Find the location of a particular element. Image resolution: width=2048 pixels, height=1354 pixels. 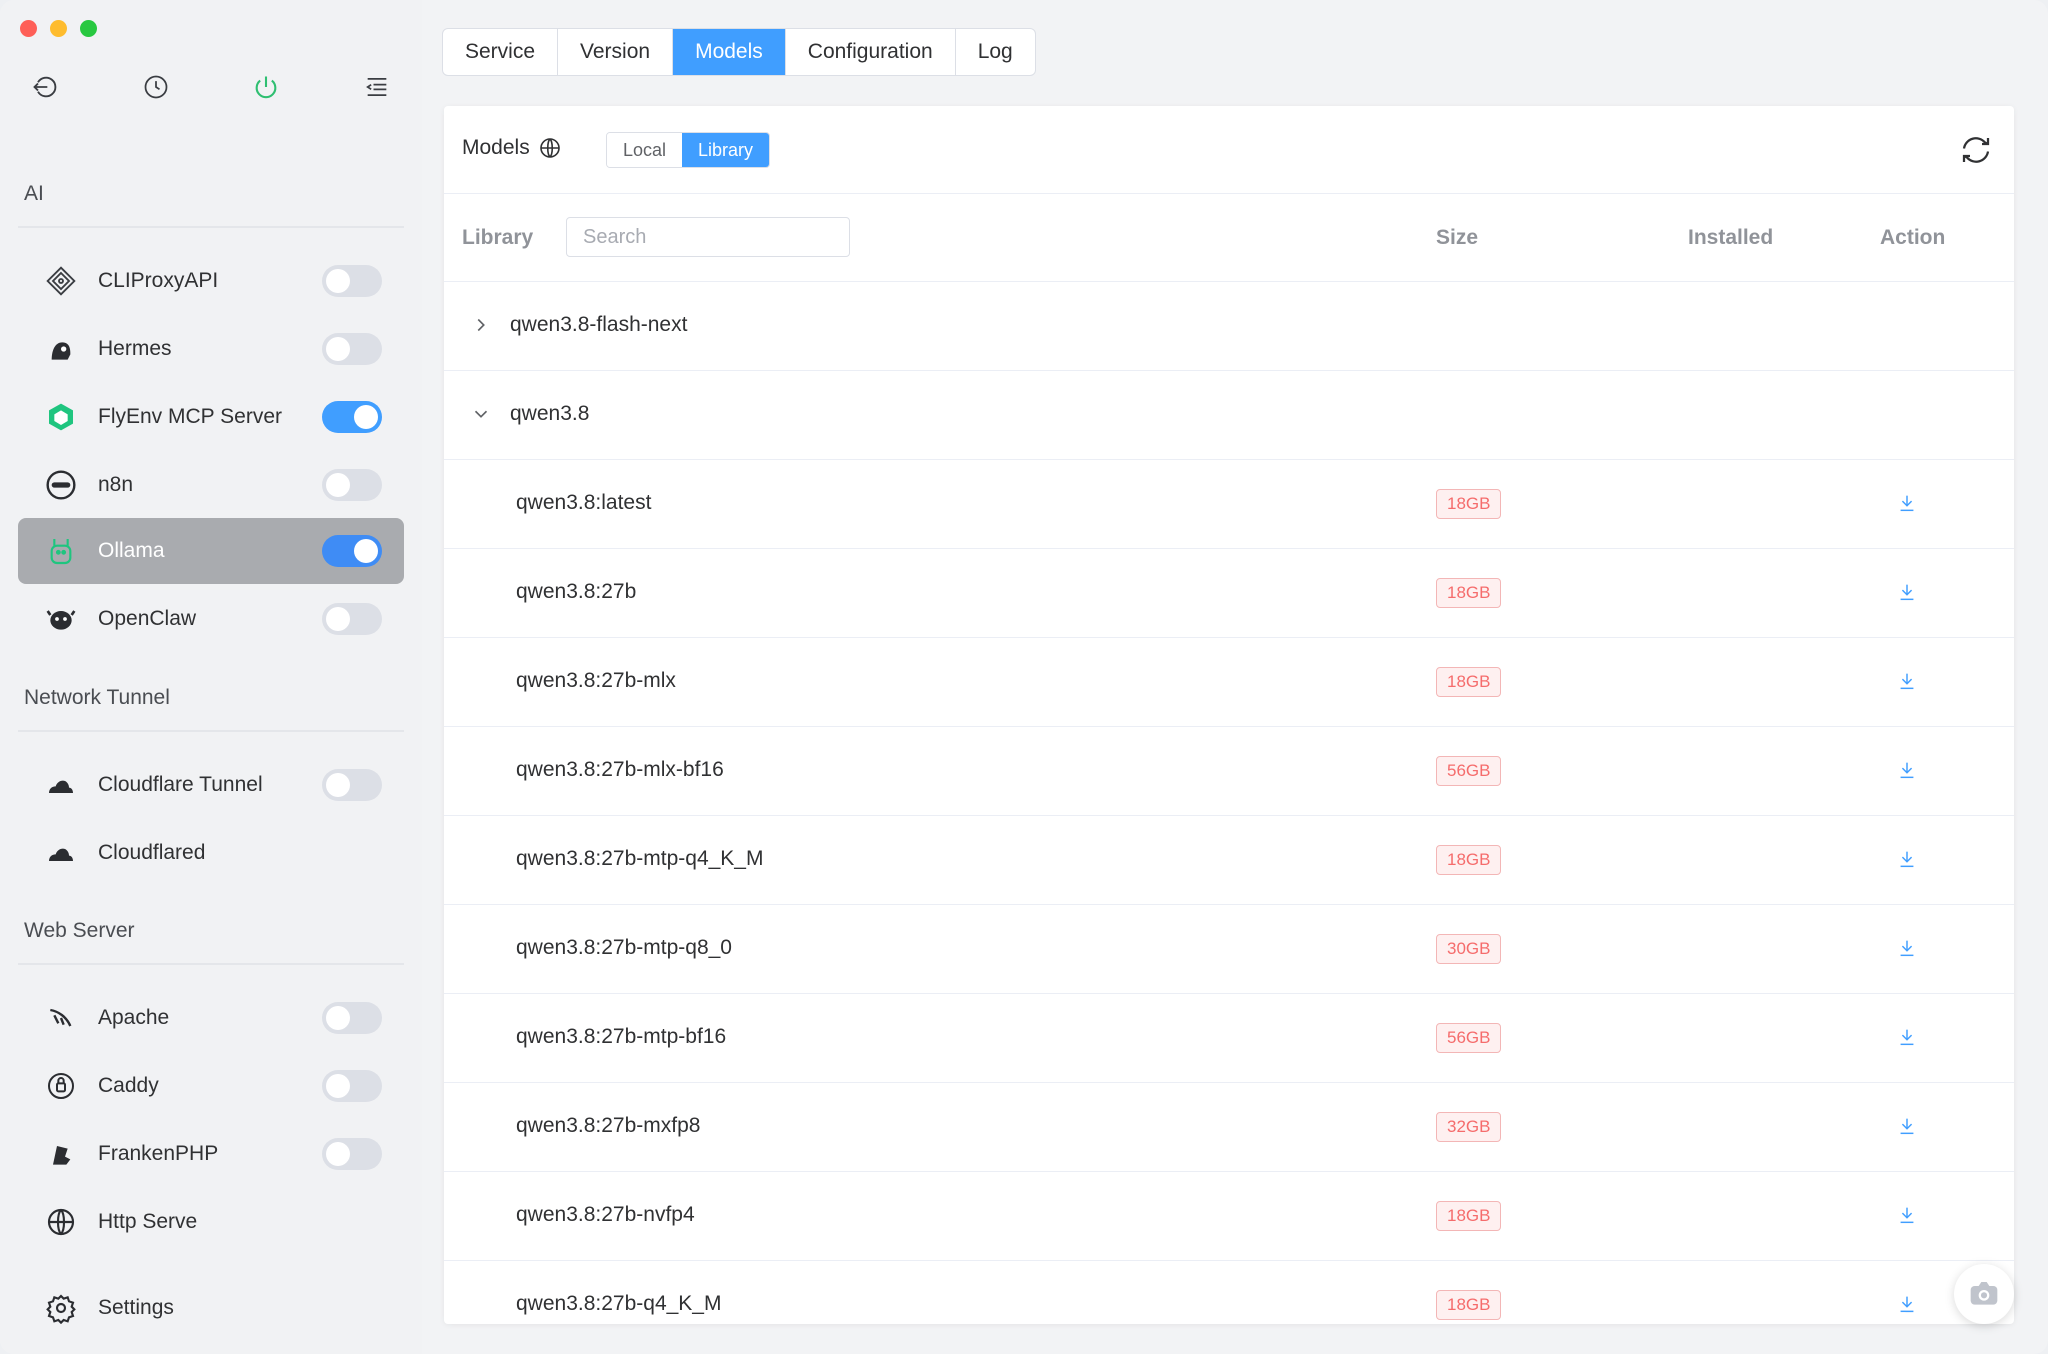

llama-icon is located at coordinates (61, 551).